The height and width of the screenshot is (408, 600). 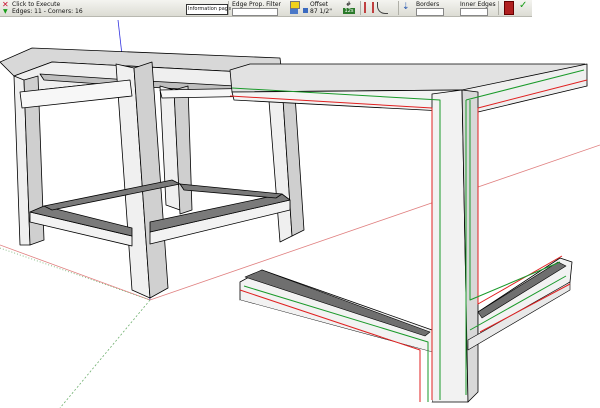 What do you see at coordinates (349, 11) in the screenshot?
I see `count-badge: 12s` at bounding box center [349, 11].